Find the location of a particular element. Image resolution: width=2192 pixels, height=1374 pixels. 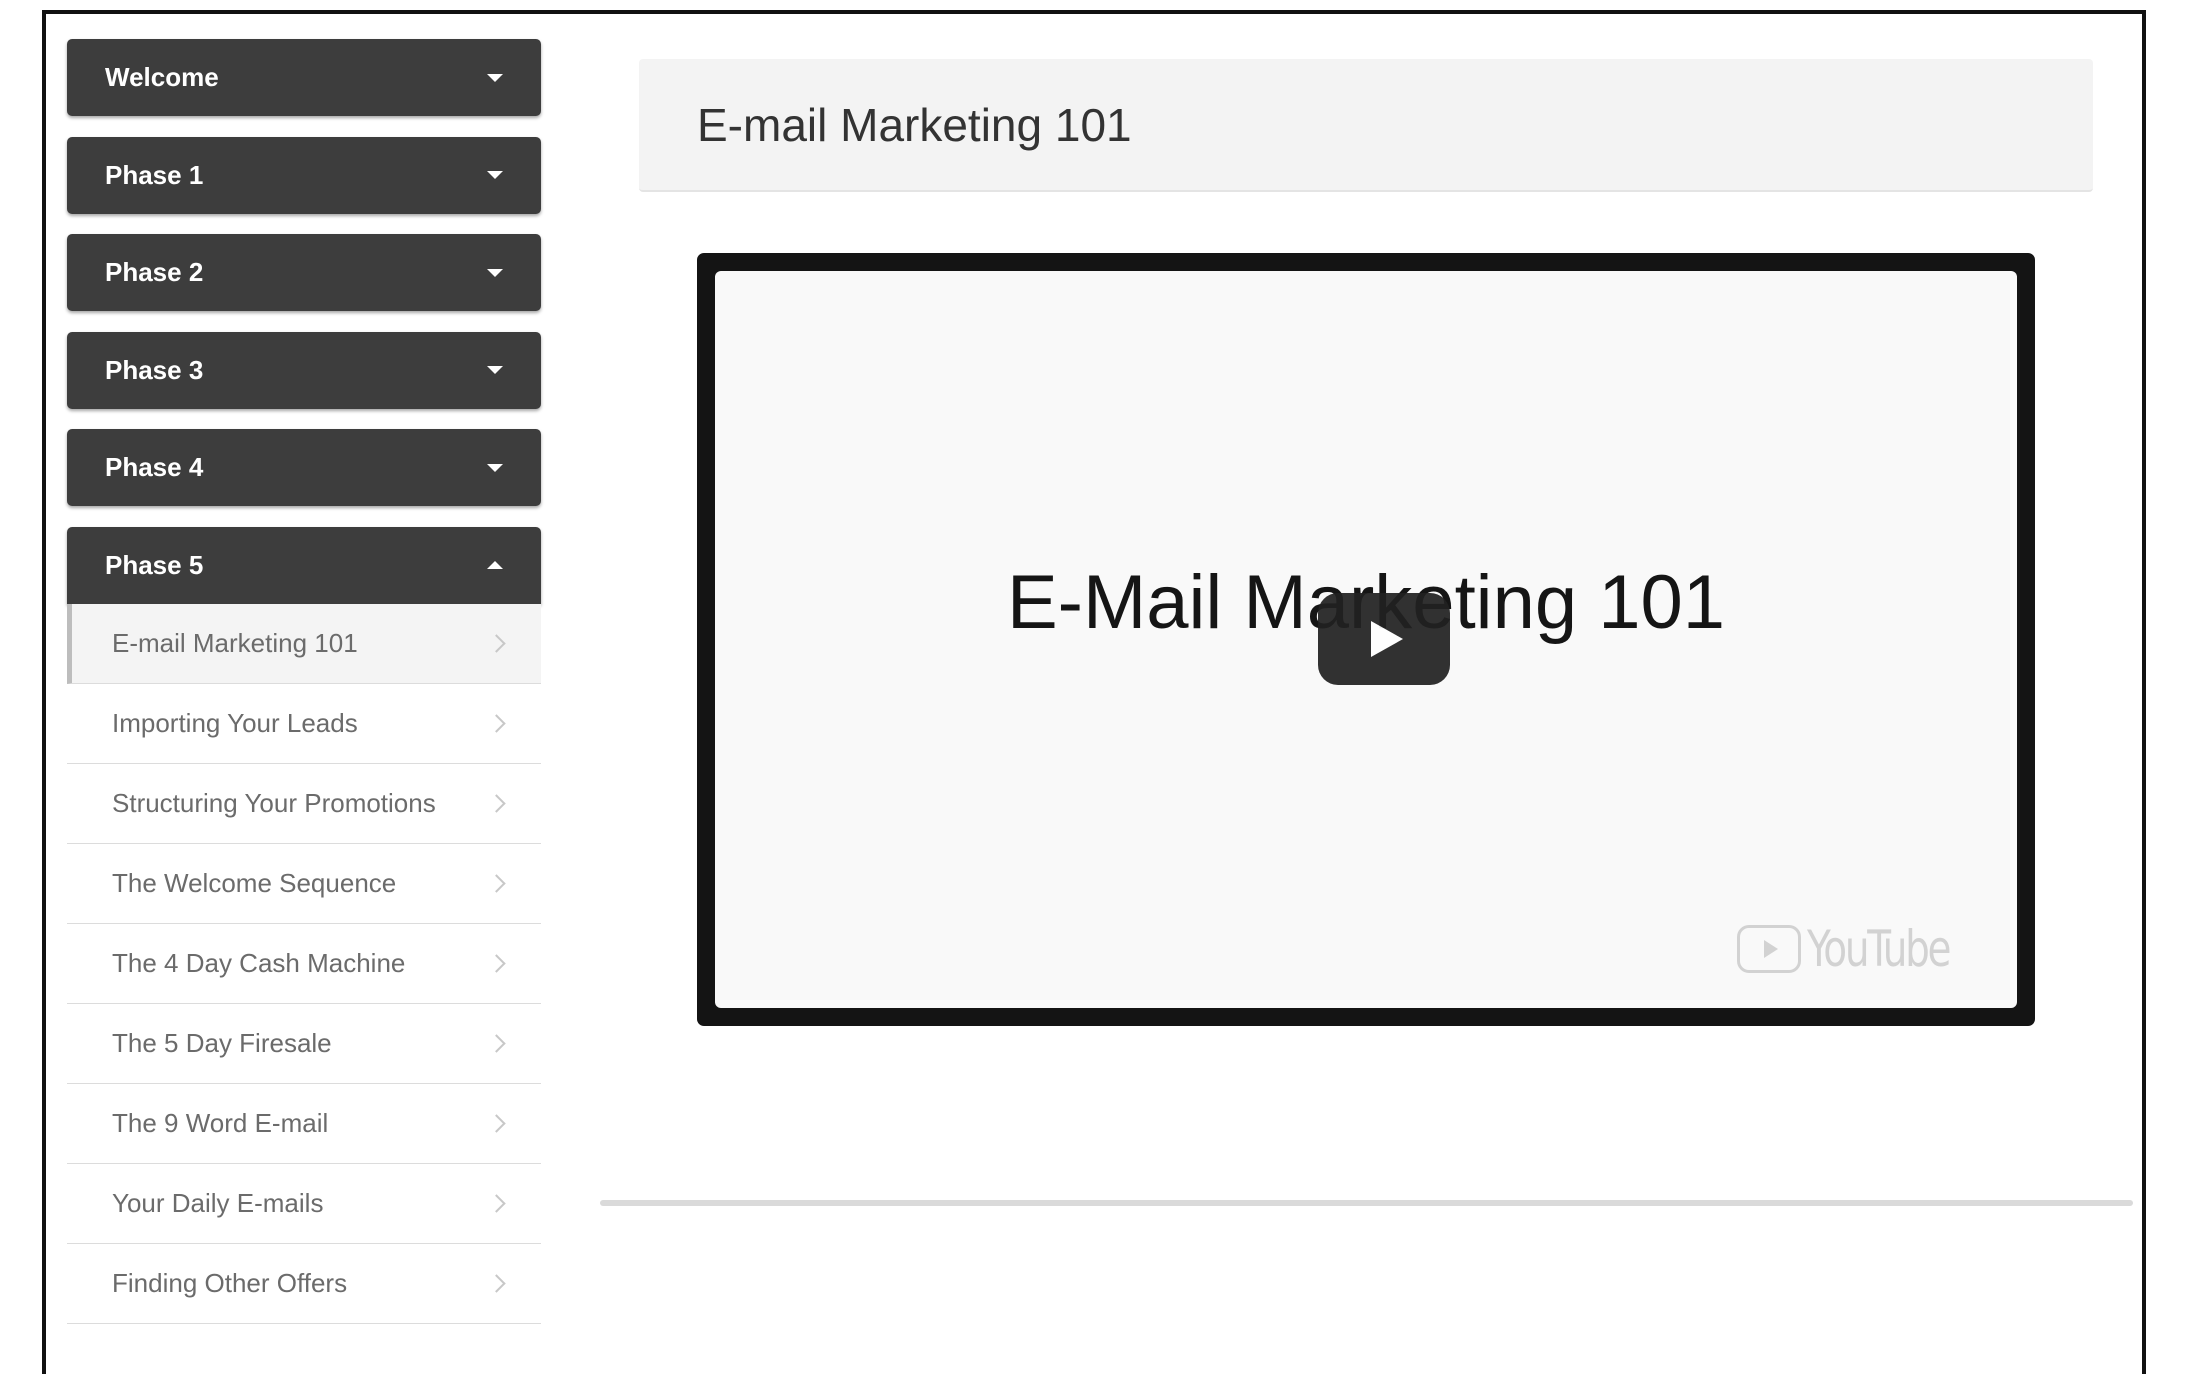

youtube-play-icon is located at coordinates (1768, 949).